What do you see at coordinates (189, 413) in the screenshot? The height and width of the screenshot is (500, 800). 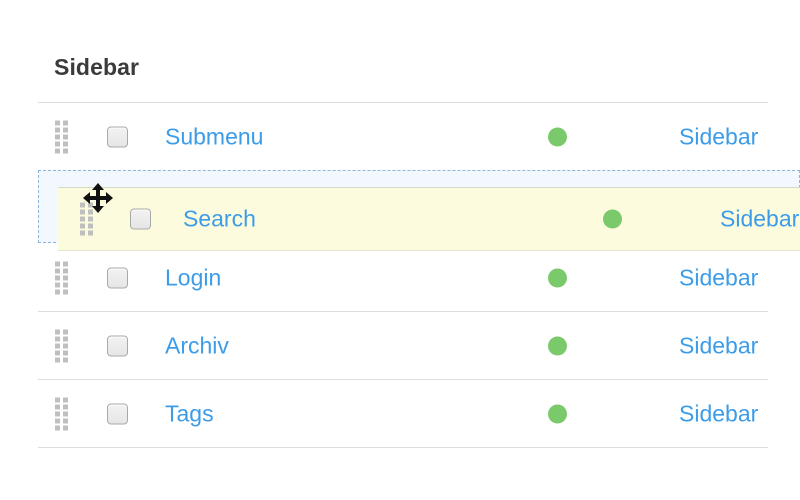 I see `row-name-link: Tags` at bounding box center [189, 413].